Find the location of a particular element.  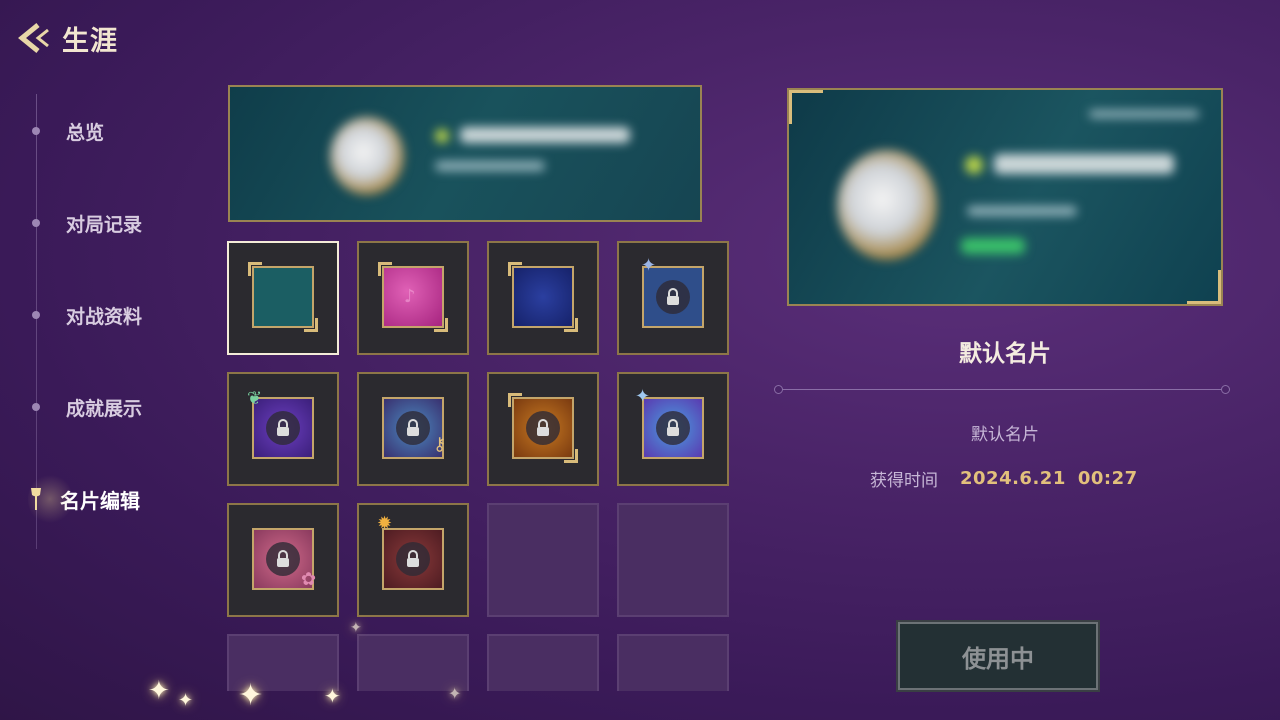

card-tile-locked: ❦ is located at coordinates (283, 429).